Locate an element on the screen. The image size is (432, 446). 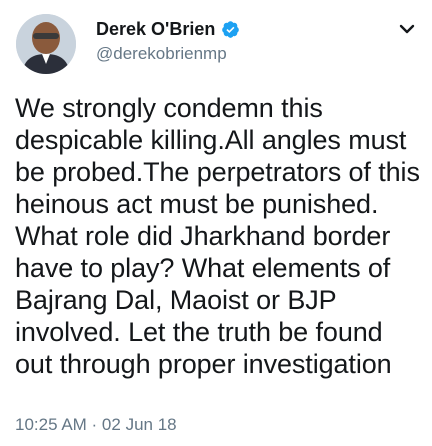
tweet-timestamp: 10:25 AM · 02 Jun 18 is located at coordinates (96, 425).